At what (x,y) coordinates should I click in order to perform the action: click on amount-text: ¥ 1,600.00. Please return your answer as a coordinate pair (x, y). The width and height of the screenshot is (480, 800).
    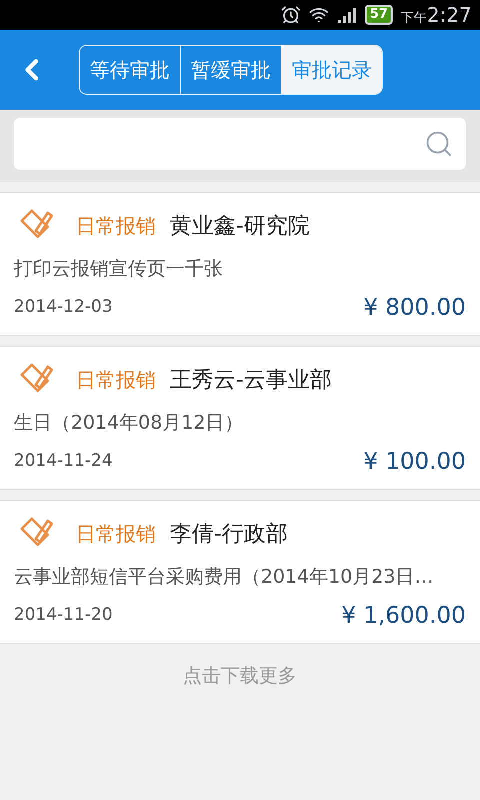
    Looking at the image, I should click on (404, 616).